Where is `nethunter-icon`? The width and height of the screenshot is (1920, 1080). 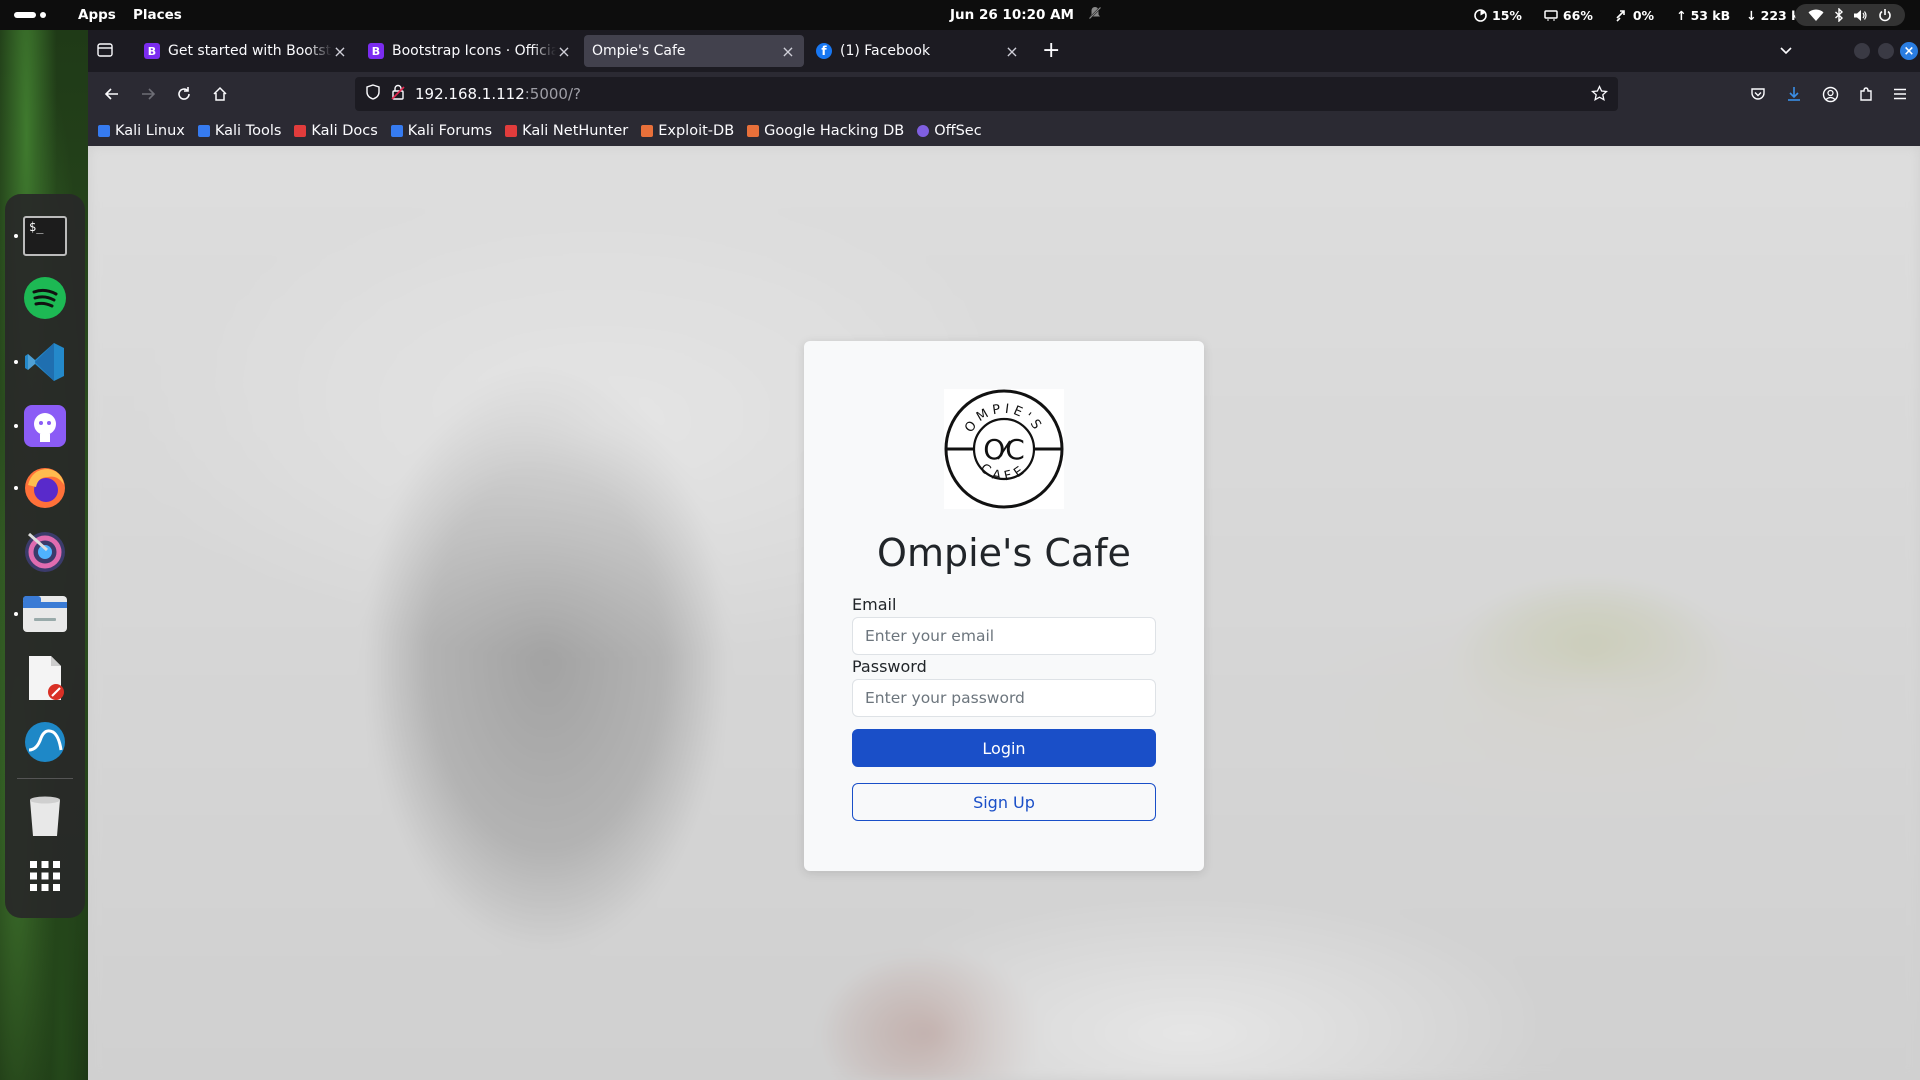
nethunter-icon is located at coordinates (511, 131).